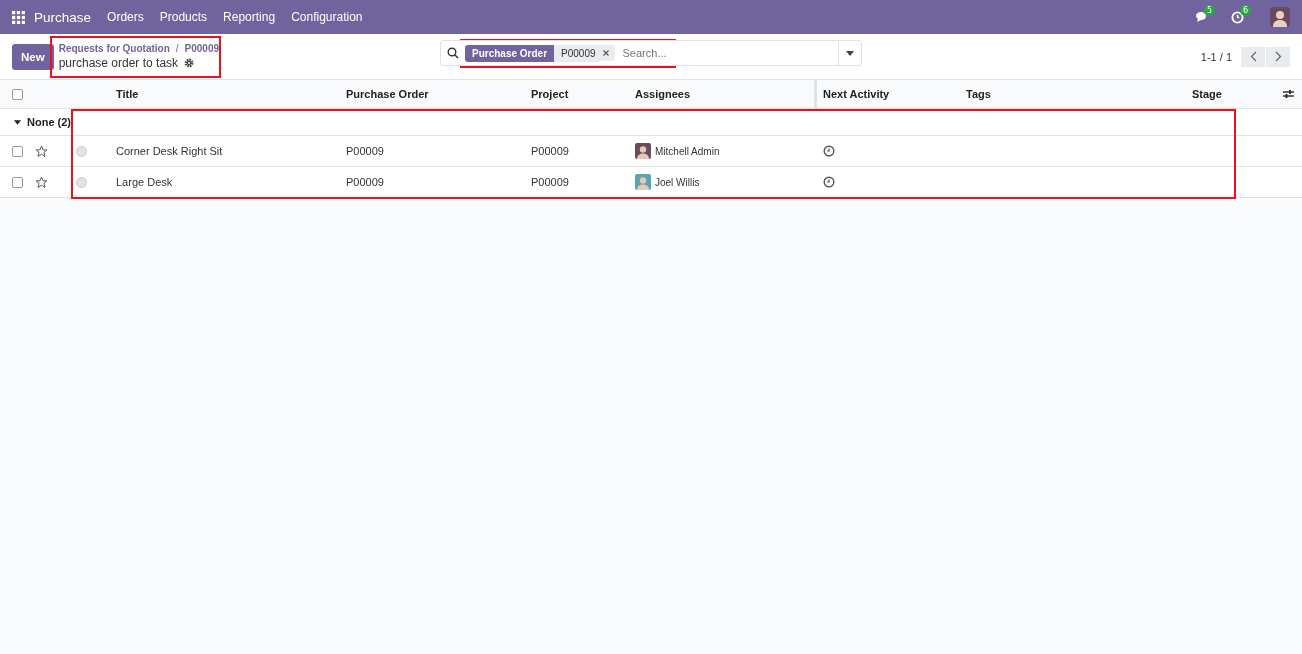 This screenshot has height=654, width=1302. What do you see at coordinates (49, 122) in the screenshot?
I see `group-label: None (2)` at bounding box center [49, 122].